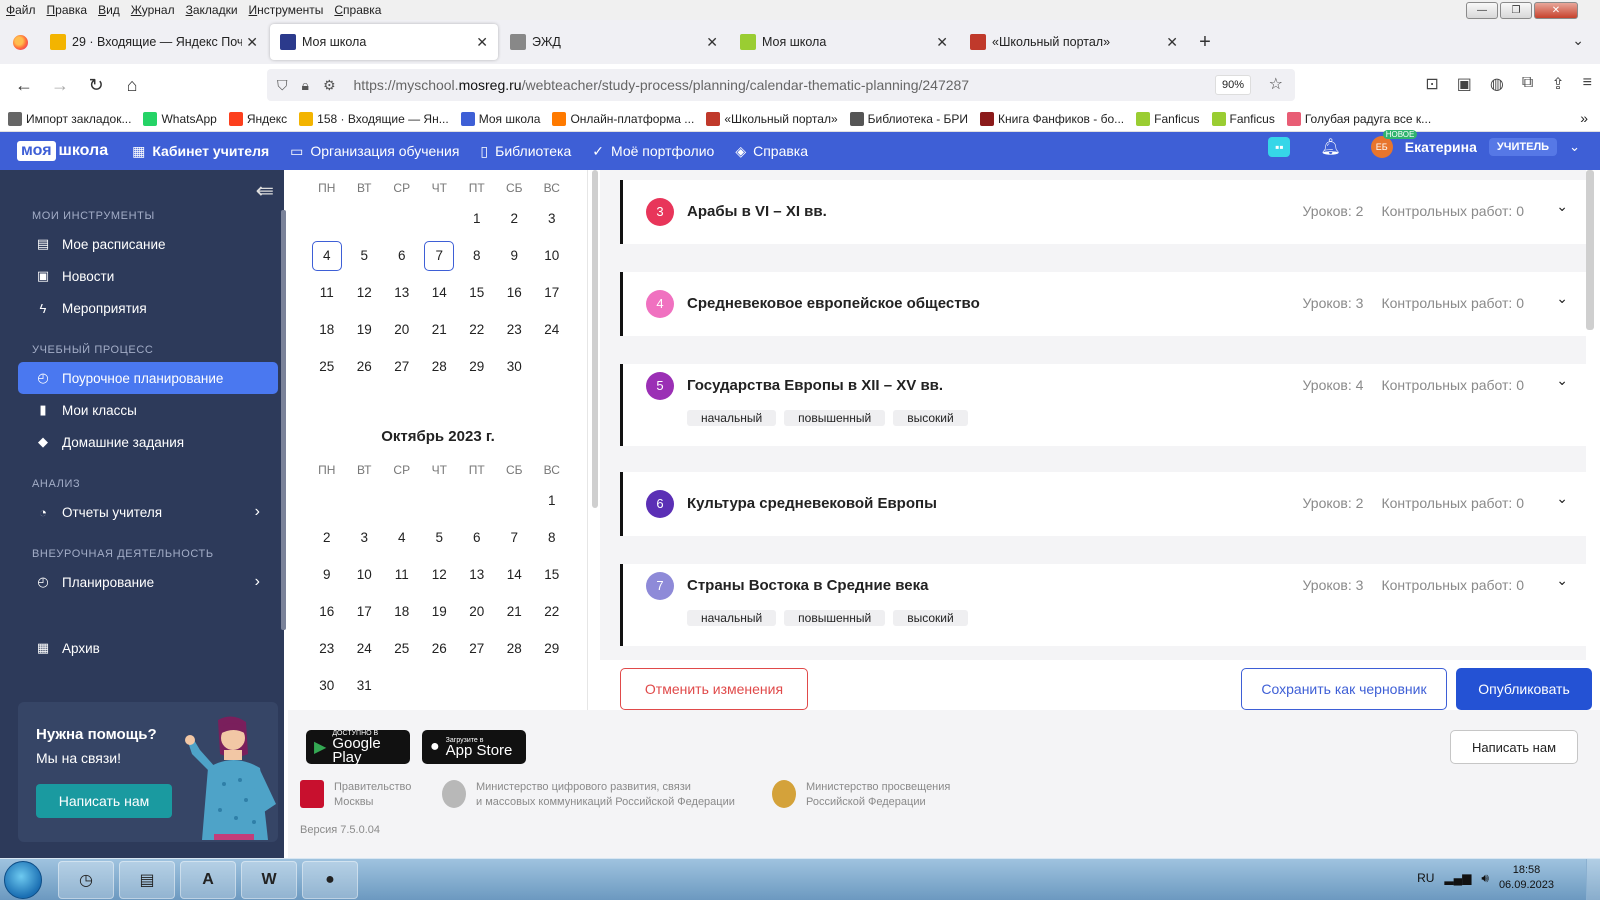  Describe the element at coordinates (365, 329) in the screenshot. I see `calendar-day: 19` at that location.